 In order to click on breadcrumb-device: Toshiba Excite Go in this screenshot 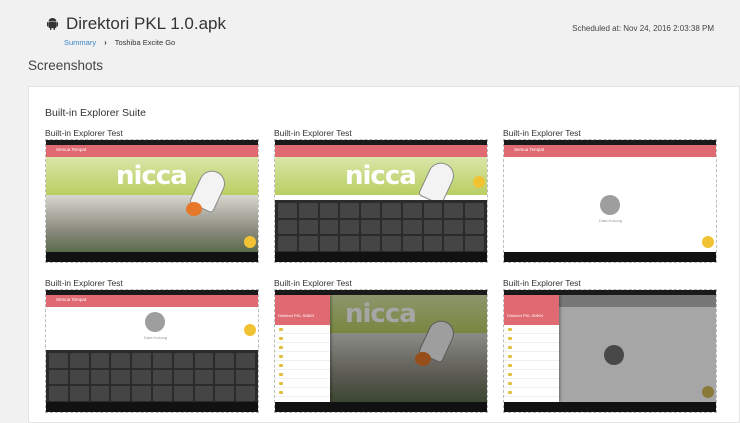, I will do `click(145, 42)`.